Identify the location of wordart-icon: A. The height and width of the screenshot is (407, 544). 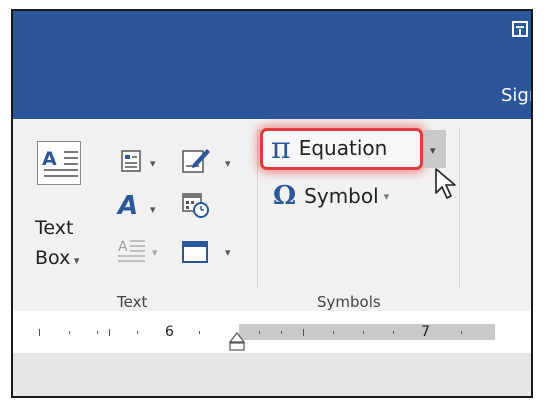
(128, 206).